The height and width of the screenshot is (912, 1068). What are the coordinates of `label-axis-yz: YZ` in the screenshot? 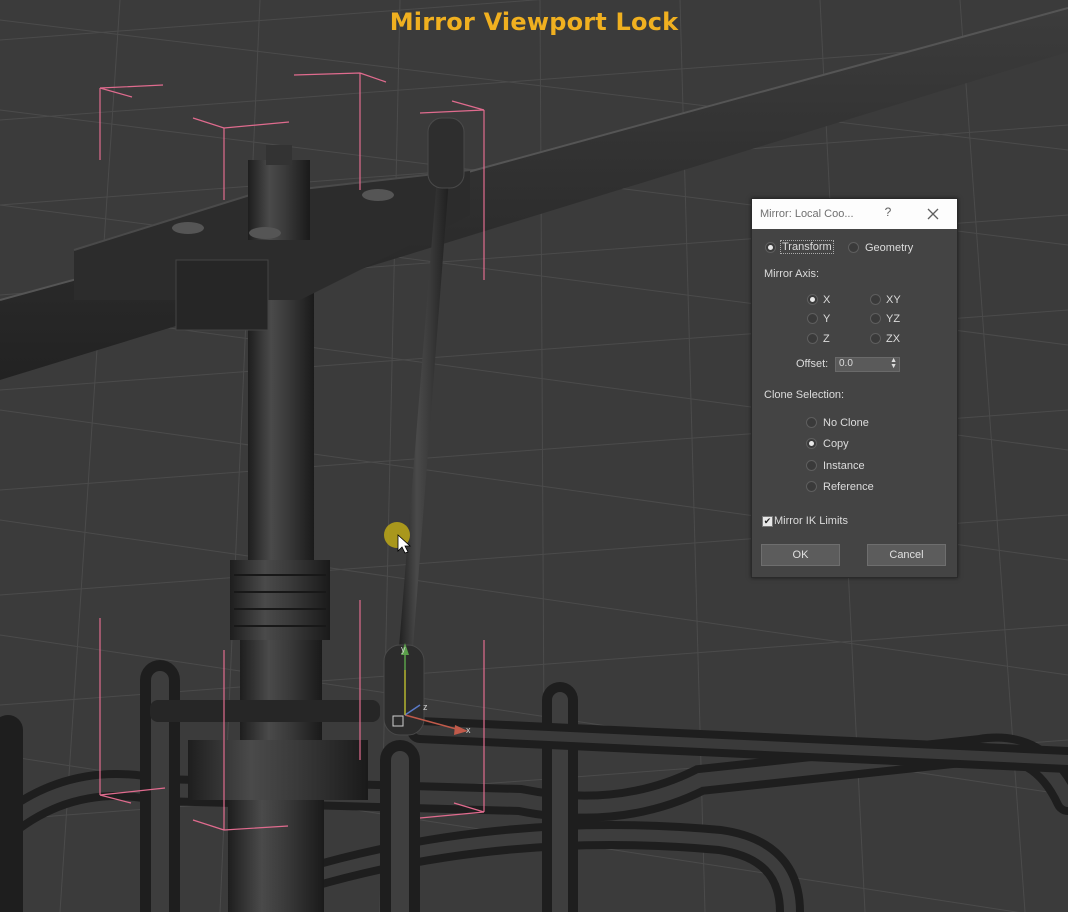 It's located at (893, 319).